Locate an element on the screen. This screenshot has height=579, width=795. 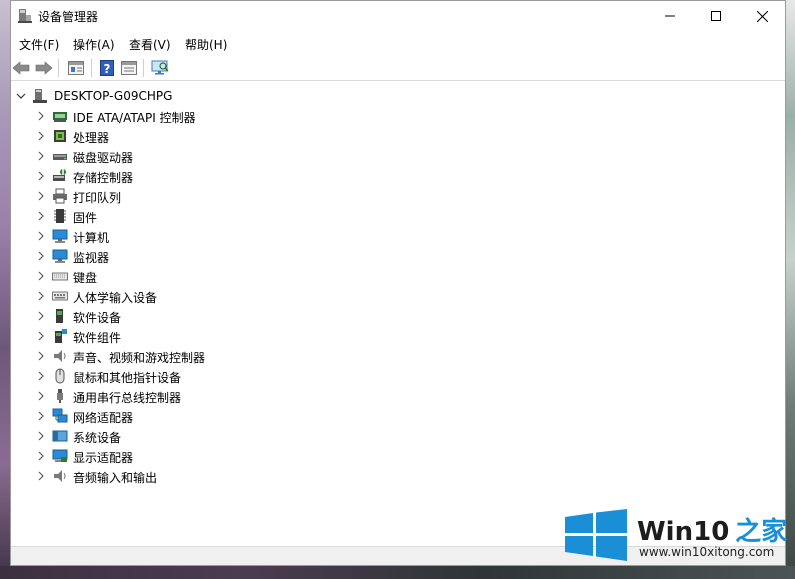
tree-category-item: 鼠标和其他指针设备 is located at coordinates (398, 376).